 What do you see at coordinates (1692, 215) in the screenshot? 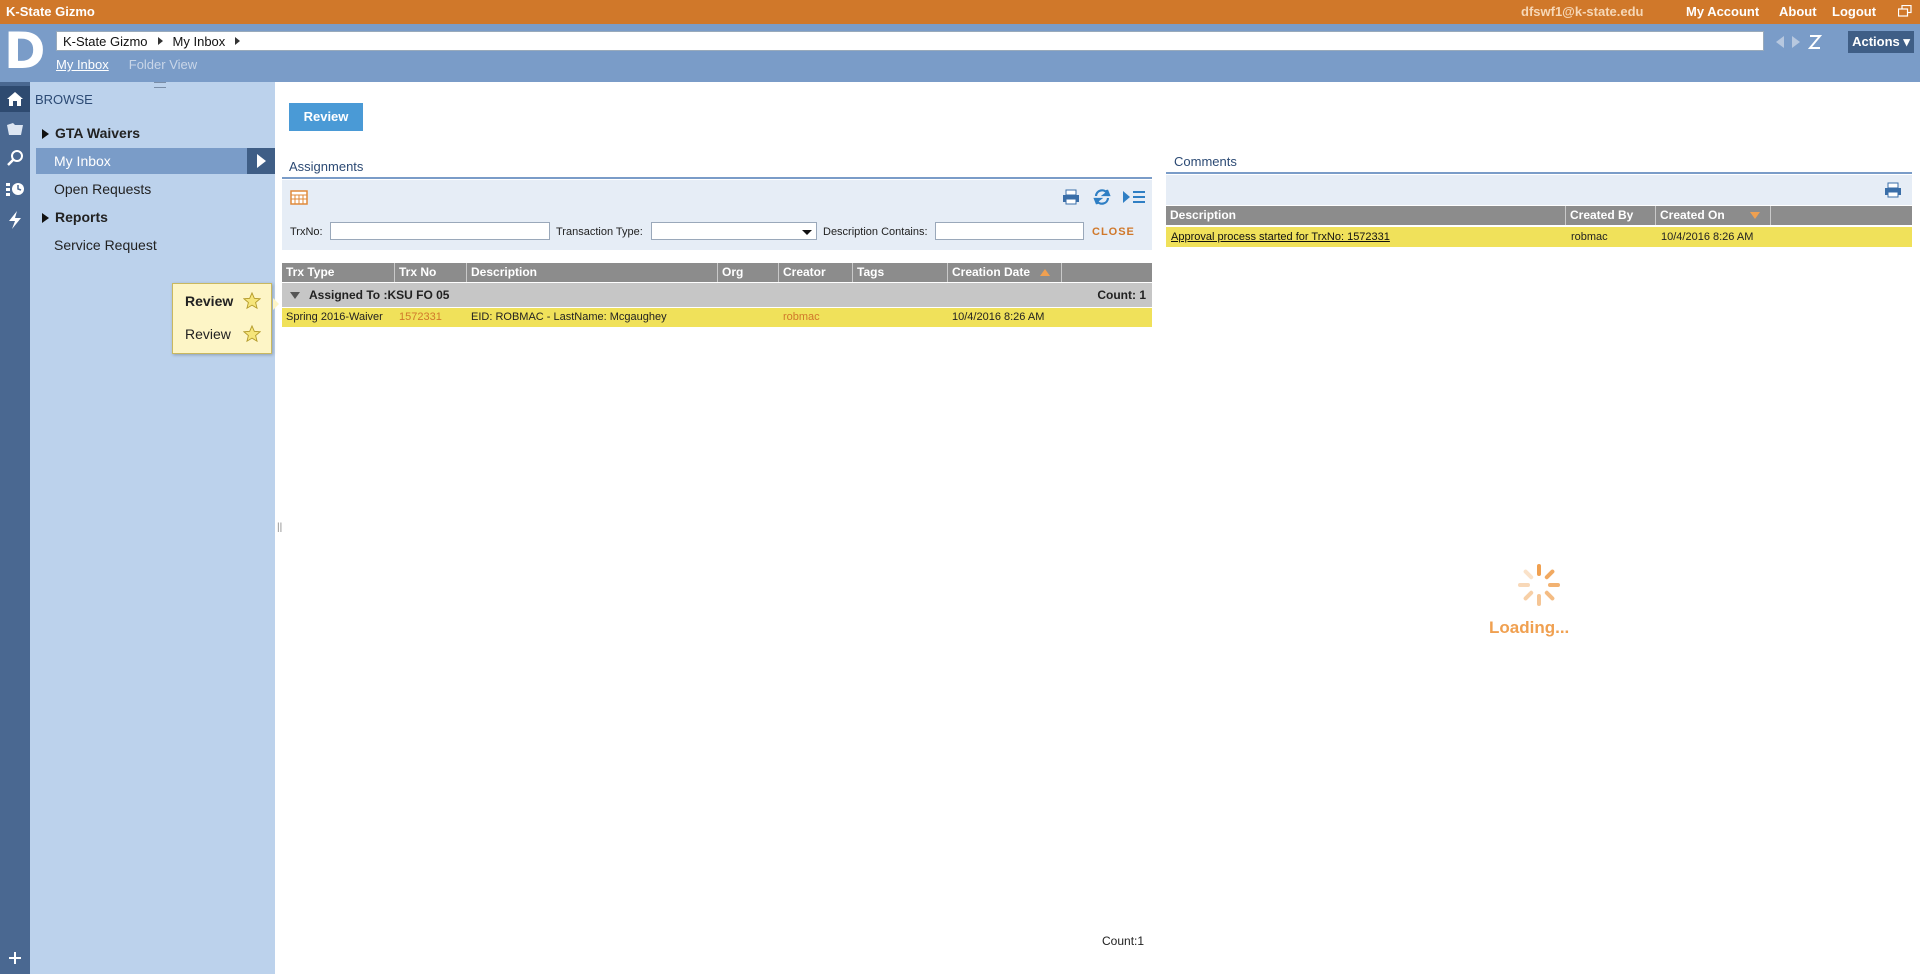
I see `column-header-label: Created On` at bounding box center [1692, 215].